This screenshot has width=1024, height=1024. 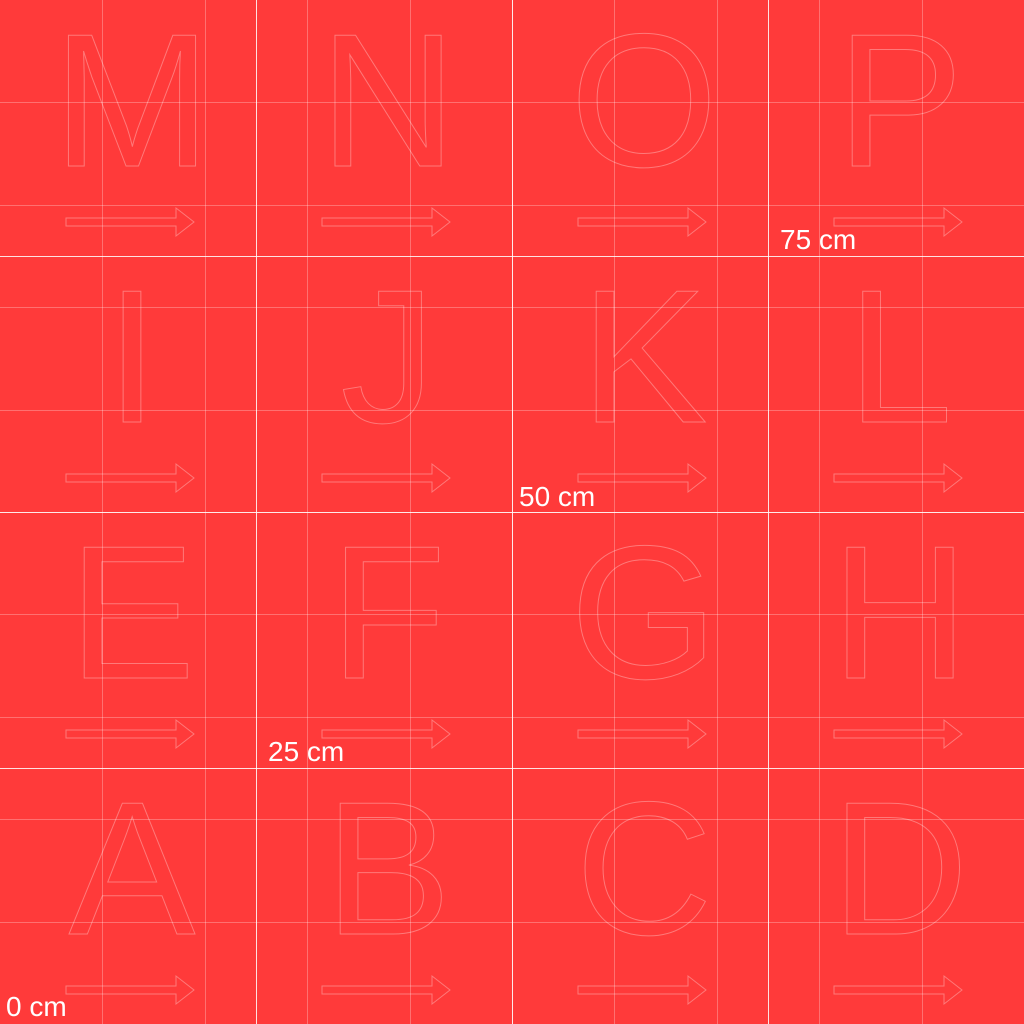 I want to click on tile-letter: E, so click(x=132, y=613).